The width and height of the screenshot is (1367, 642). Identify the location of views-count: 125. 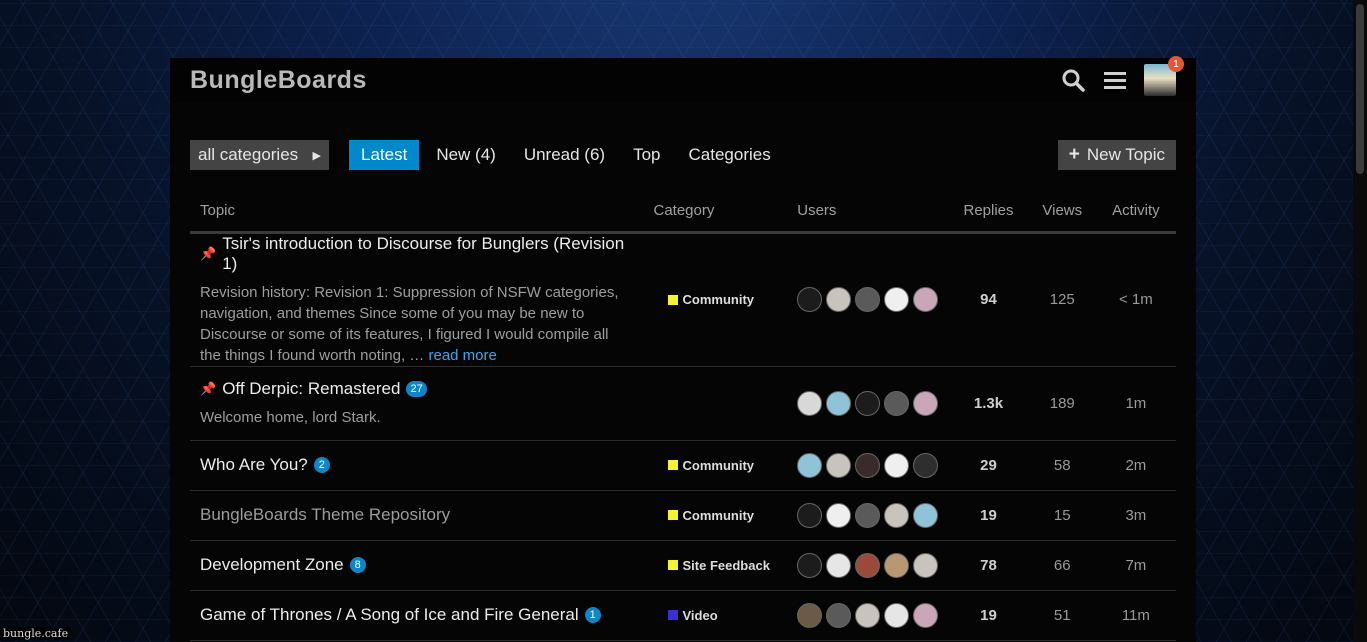
(1062, 299).